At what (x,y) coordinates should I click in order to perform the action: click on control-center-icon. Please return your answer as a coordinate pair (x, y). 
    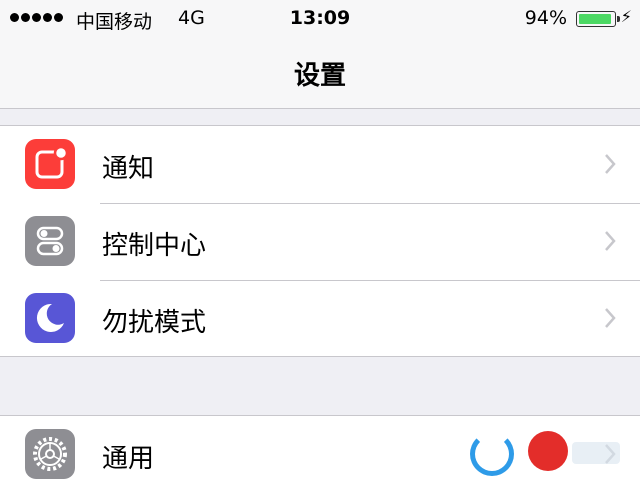
    Looking at the image, I should click on (50, 241).